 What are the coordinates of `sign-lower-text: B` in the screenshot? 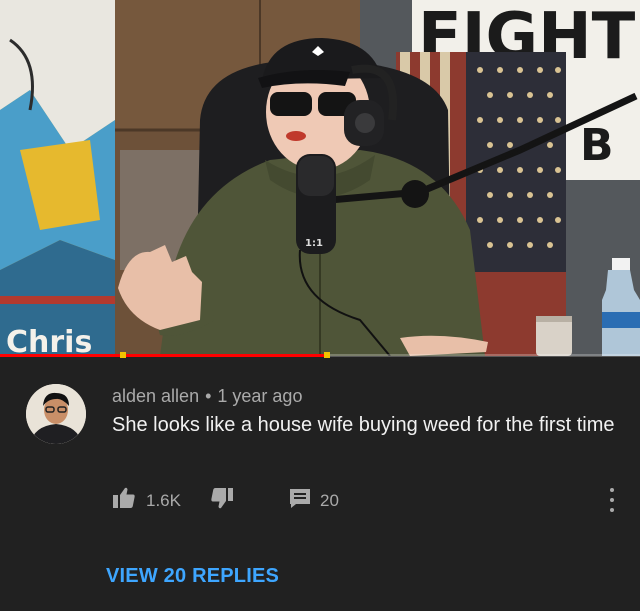 It's located at (597, 145).